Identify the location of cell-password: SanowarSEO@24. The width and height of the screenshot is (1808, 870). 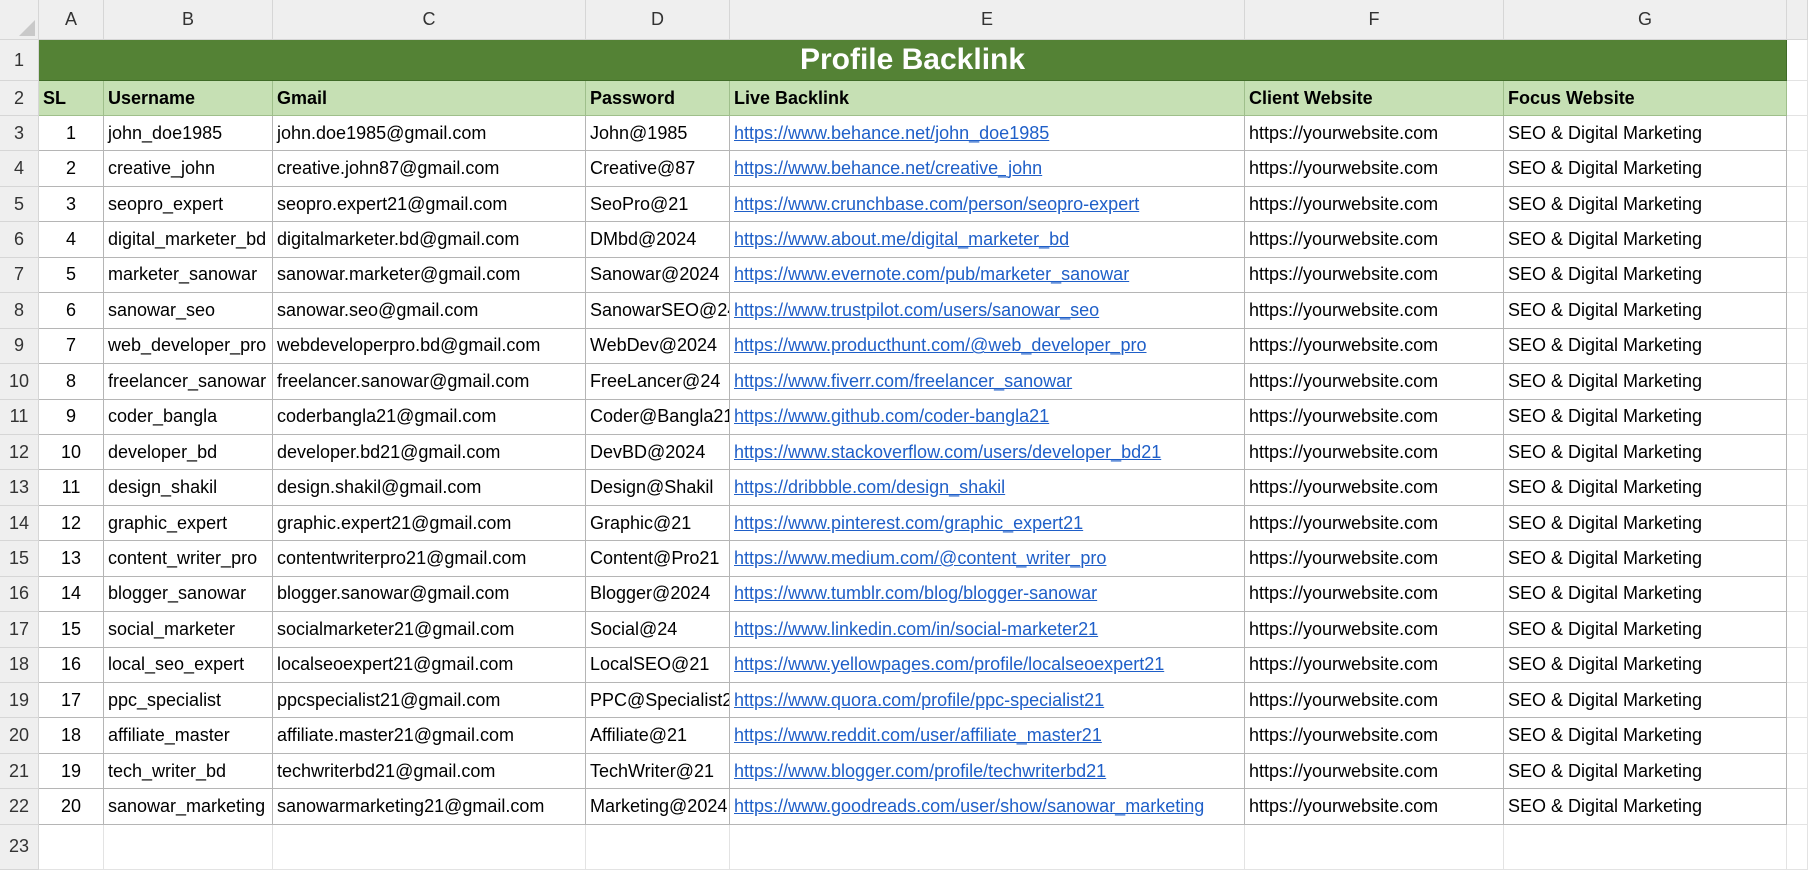
(658, 311).